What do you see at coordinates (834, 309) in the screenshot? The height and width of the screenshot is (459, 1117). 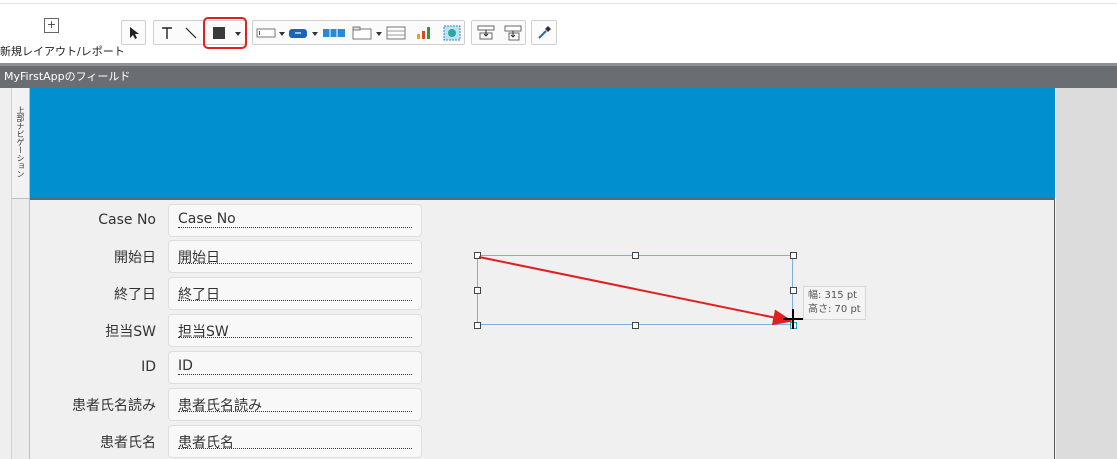 I see `size-height-text: 高さ: 70 pt` at bounding box center [834, 309].